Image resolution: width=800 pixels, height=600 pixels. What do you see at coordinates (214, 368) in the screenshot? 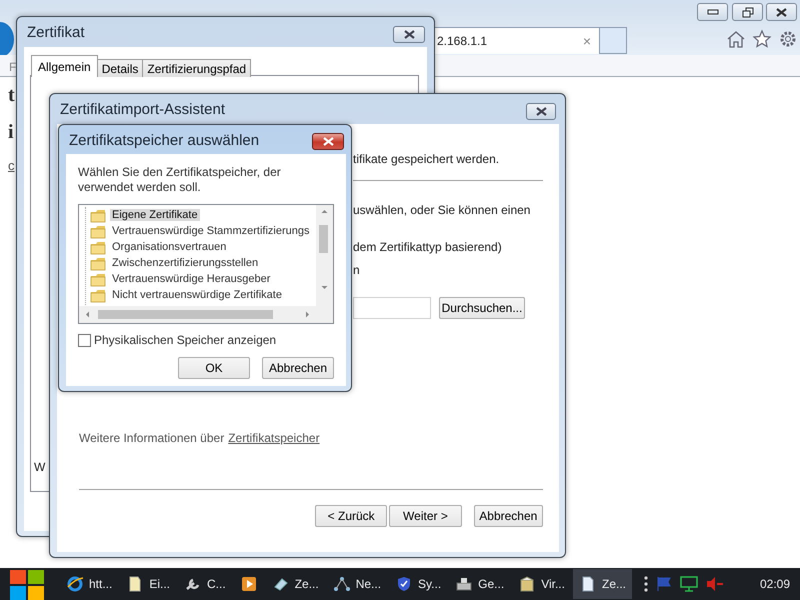
I see `dialog-button: OK` at bounding box center [214, 368].